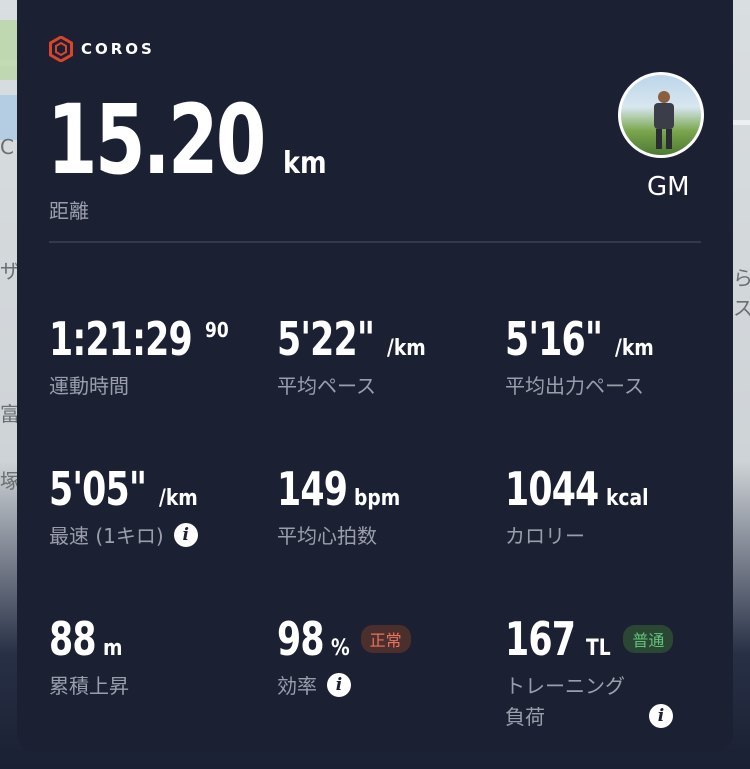 Image resolution: width=750 pixels, height=769 pixels. I want to click on stat-label: 運動時間, so click(89, 386).